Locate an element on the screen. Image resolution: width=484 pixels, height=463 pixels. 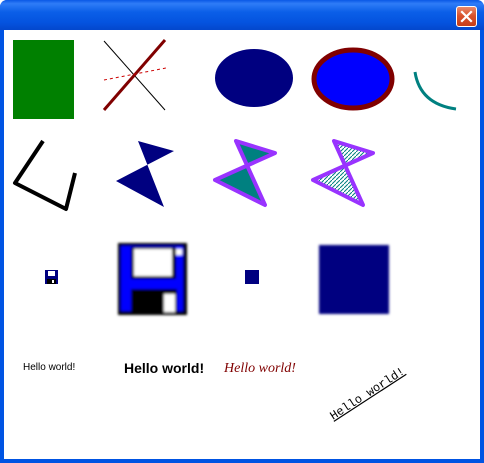
blue-ellipse-outlined is located at coordinates (353, 79).